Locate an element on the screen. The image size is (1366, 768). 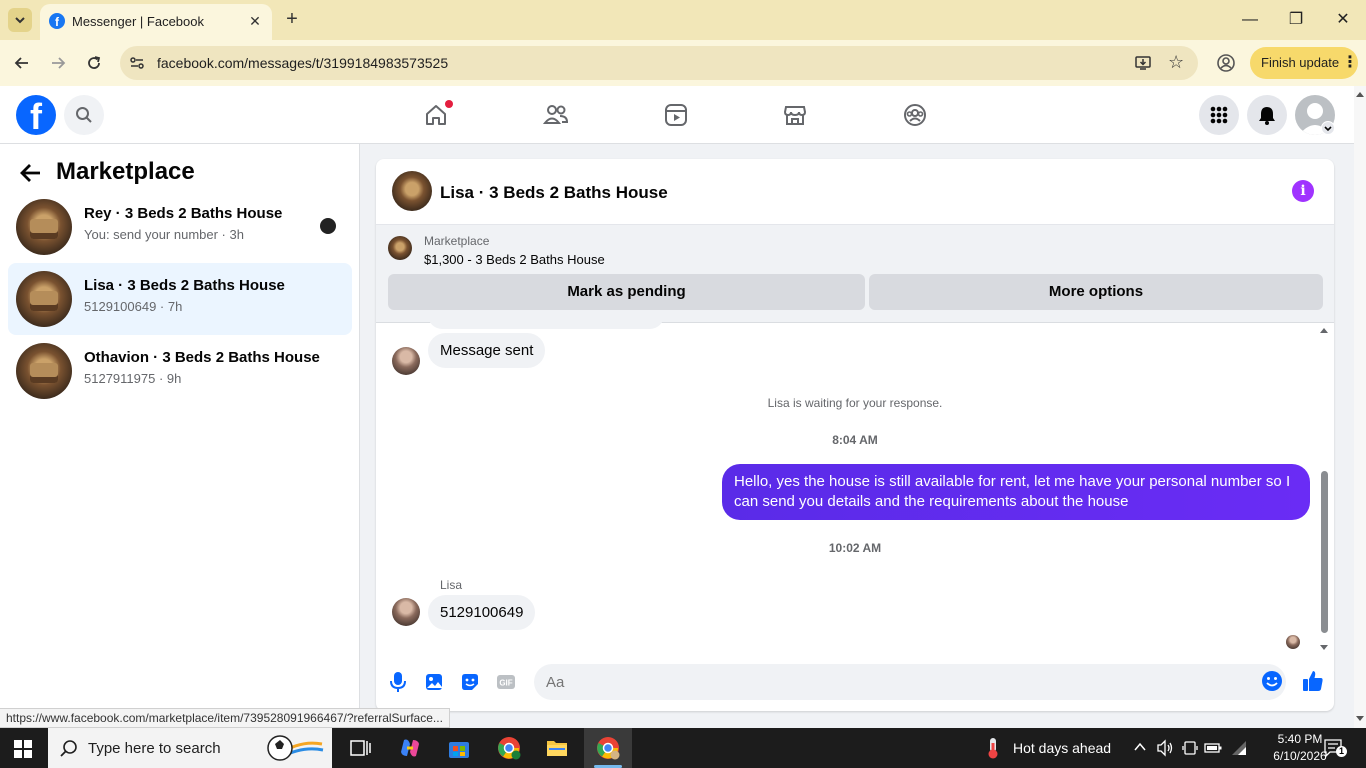
page-scrollbar is located at coordinates (1360, 407).